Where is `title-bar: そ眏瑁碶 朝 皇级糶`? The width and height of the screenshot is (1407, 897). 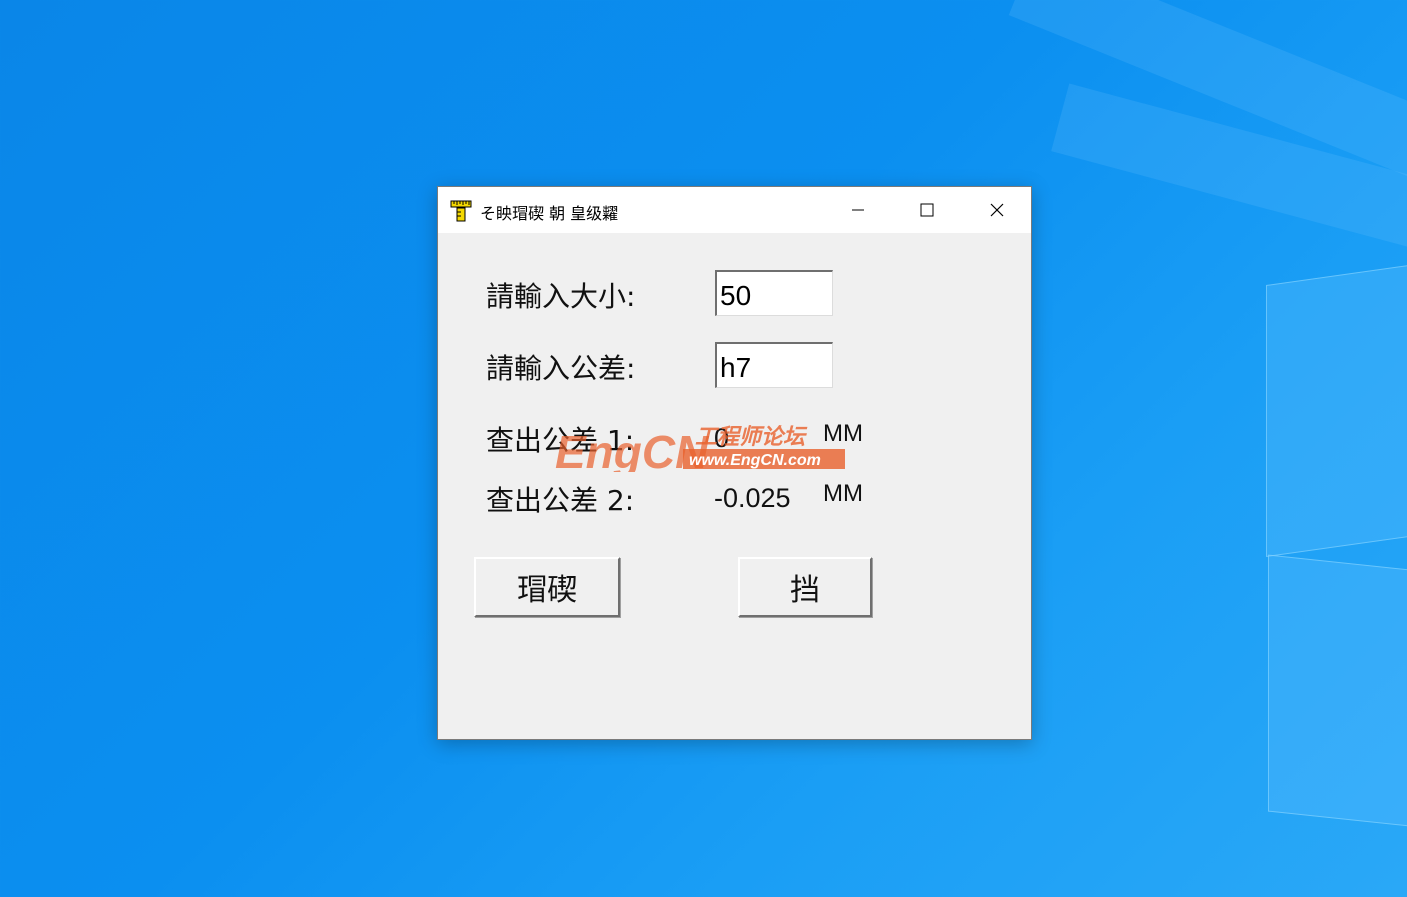 title-bar: そ眏瑁碶 朝 皇级糶 is located at coordinates (734, 210).